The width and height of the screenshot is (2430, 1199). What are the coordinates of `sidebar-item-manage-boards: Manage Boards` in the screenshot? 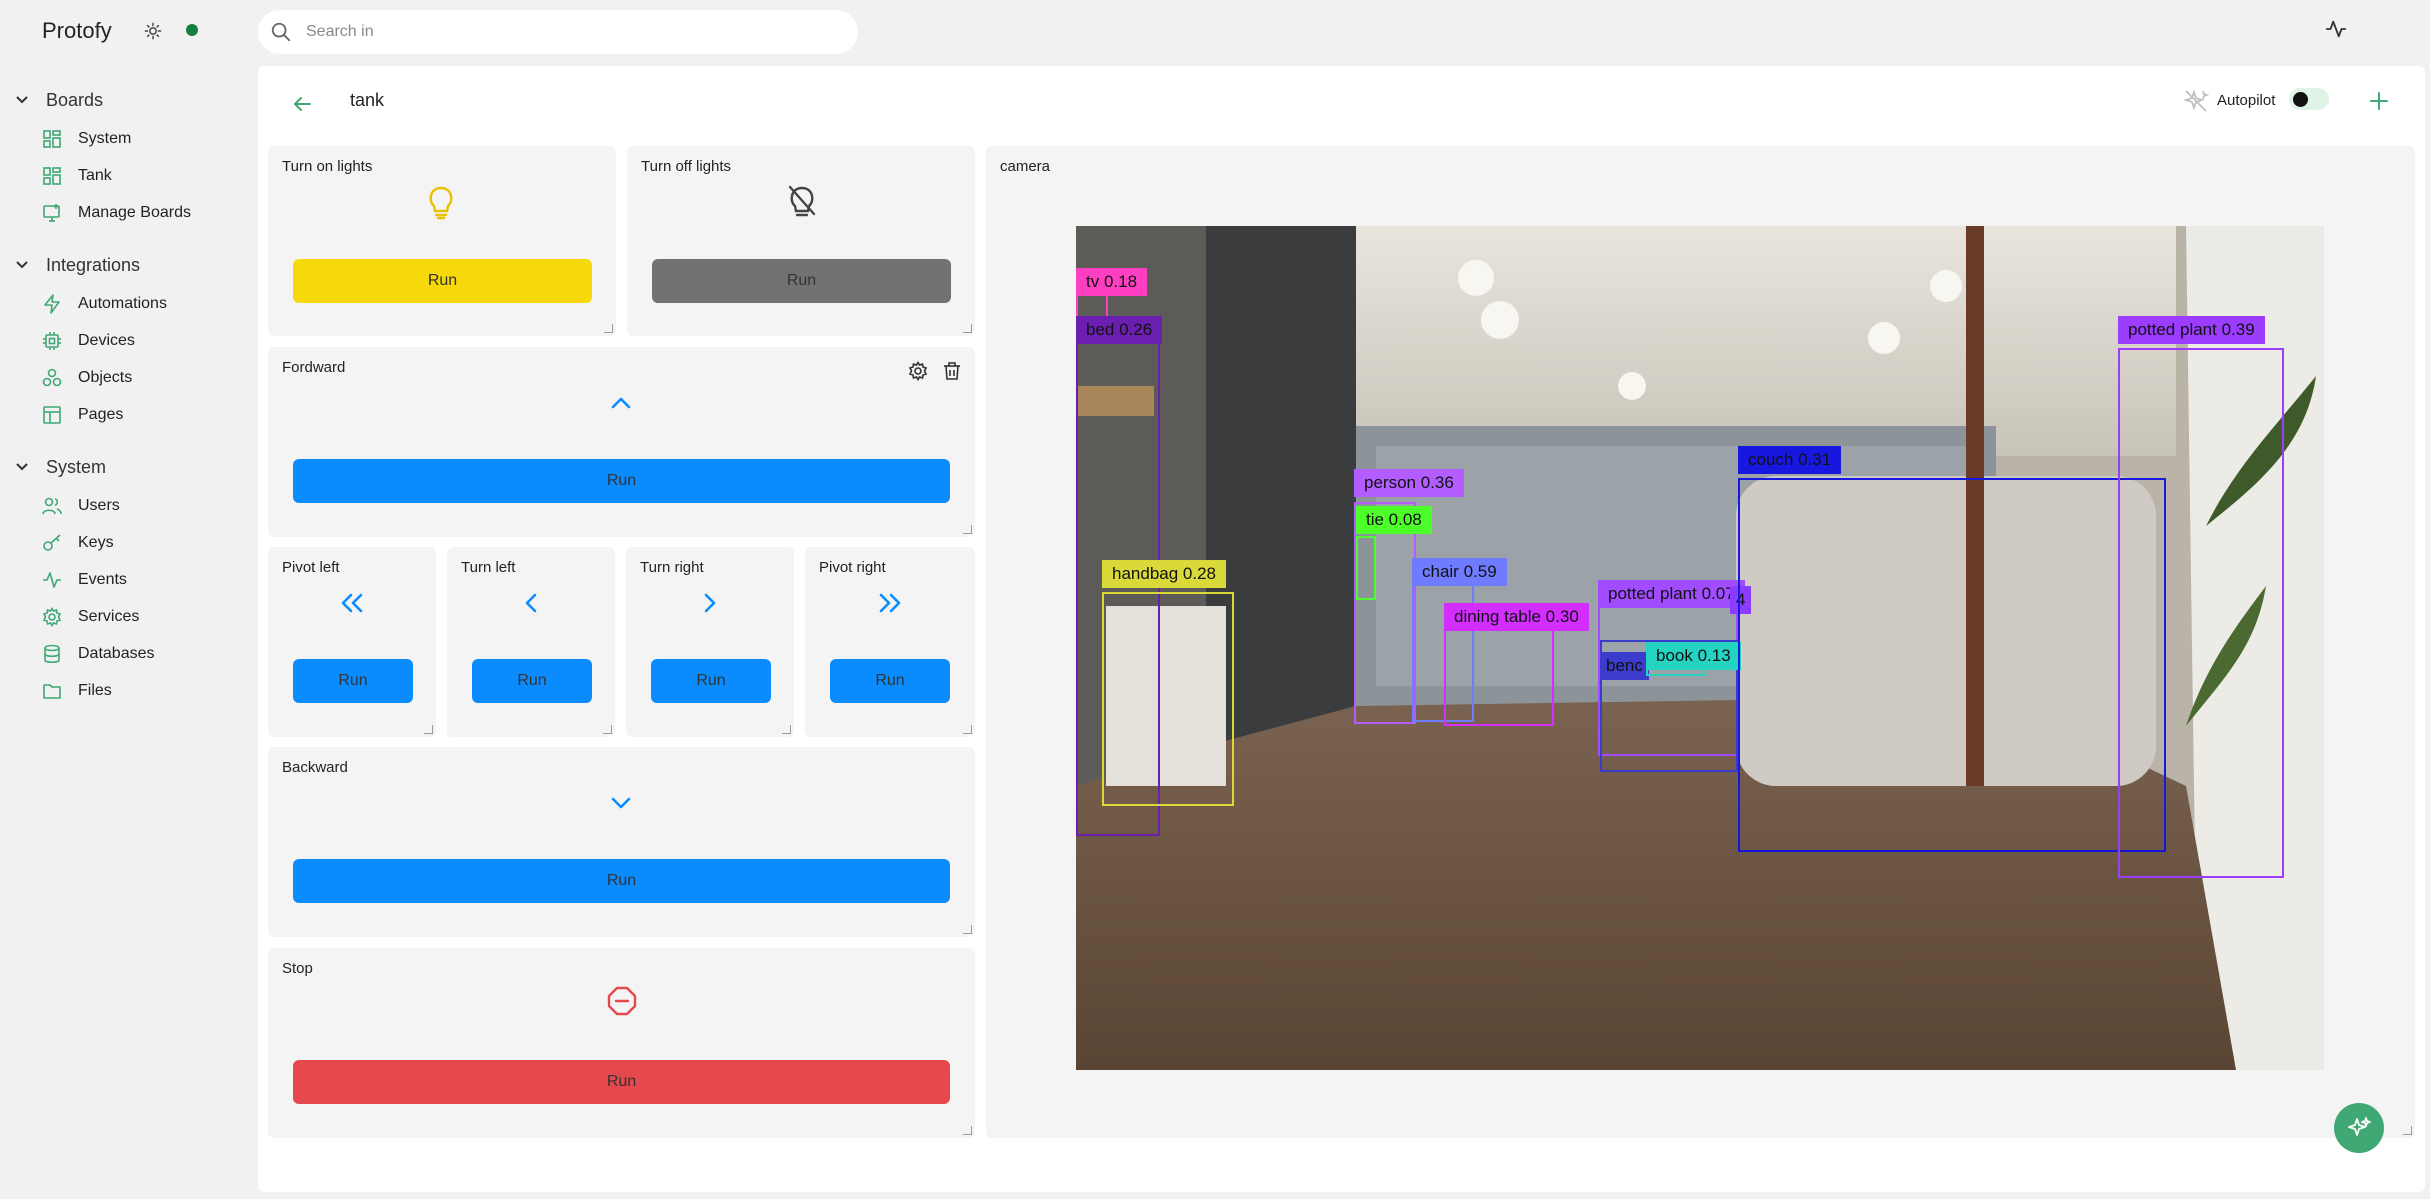 It's located at (129, 212).